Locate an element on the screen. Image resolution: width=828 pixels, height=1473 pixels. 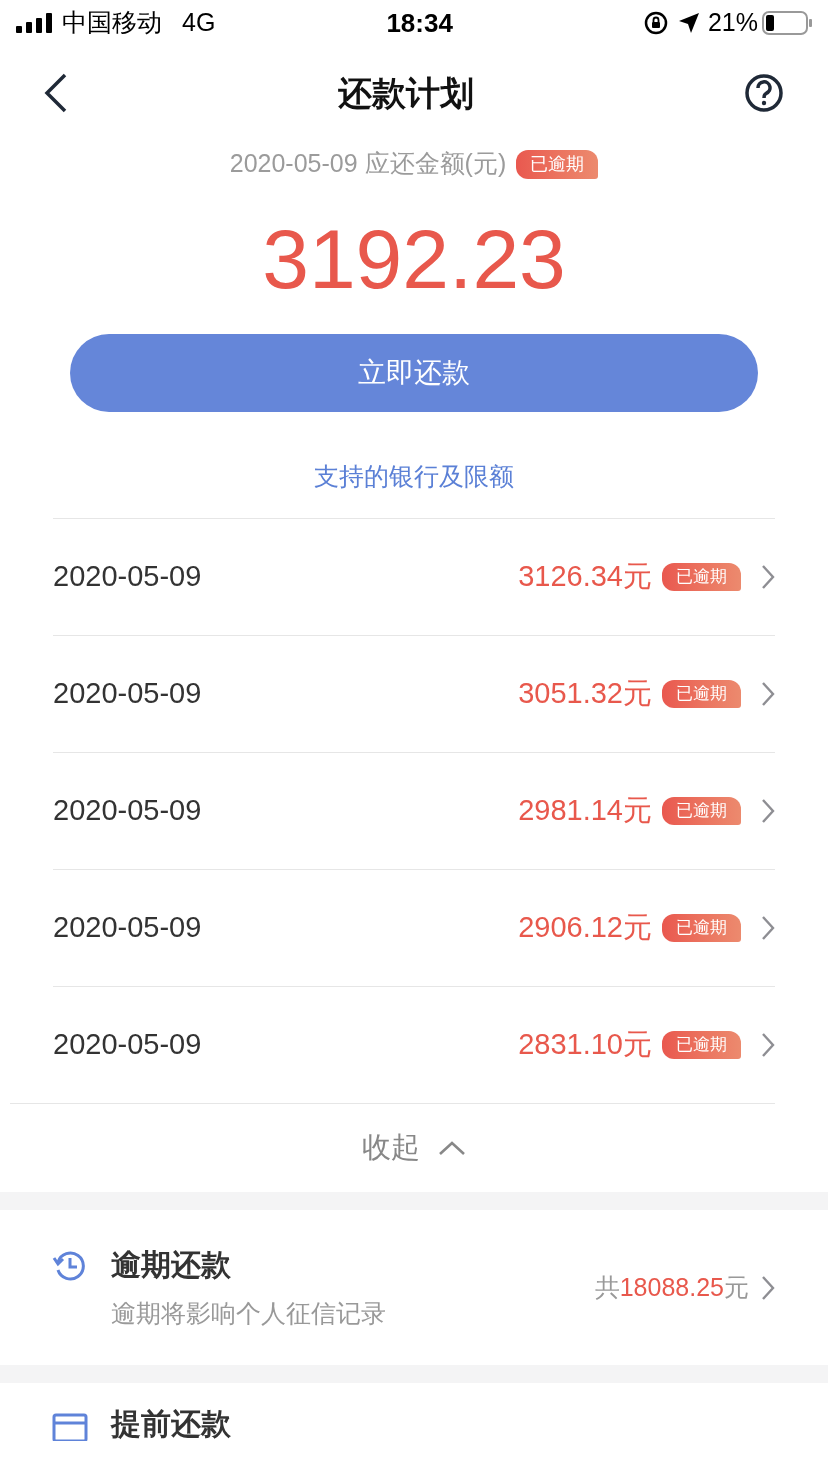
overdue-total: 共18088.25元 is located at coordinates (671, 1287).